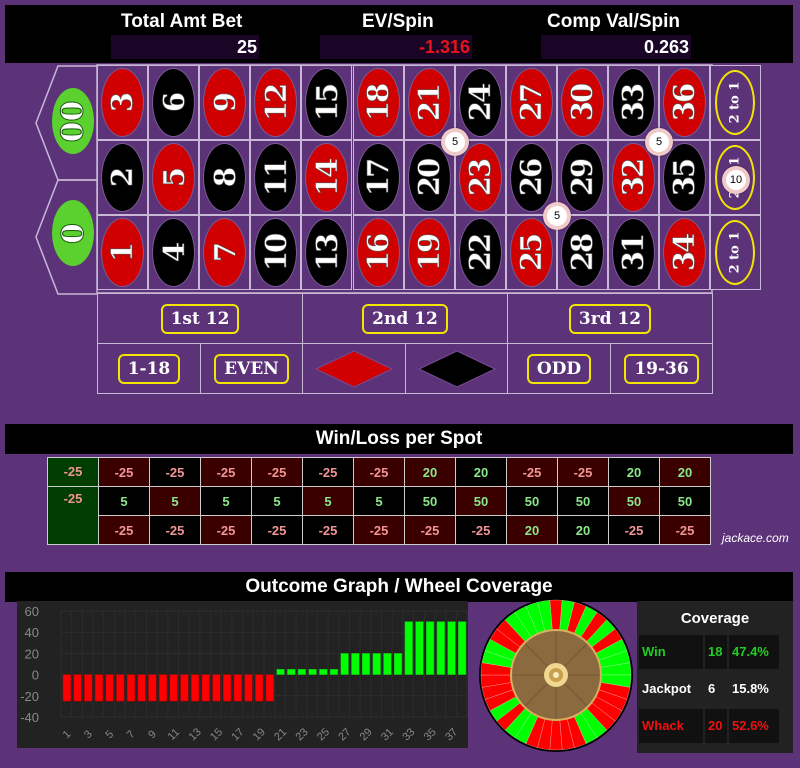 The width and height of the screenshot is (800, 768). Describe the element at coordinates (276, 102) in the screenshot. I see `bet-spot-12: 12` at that location.